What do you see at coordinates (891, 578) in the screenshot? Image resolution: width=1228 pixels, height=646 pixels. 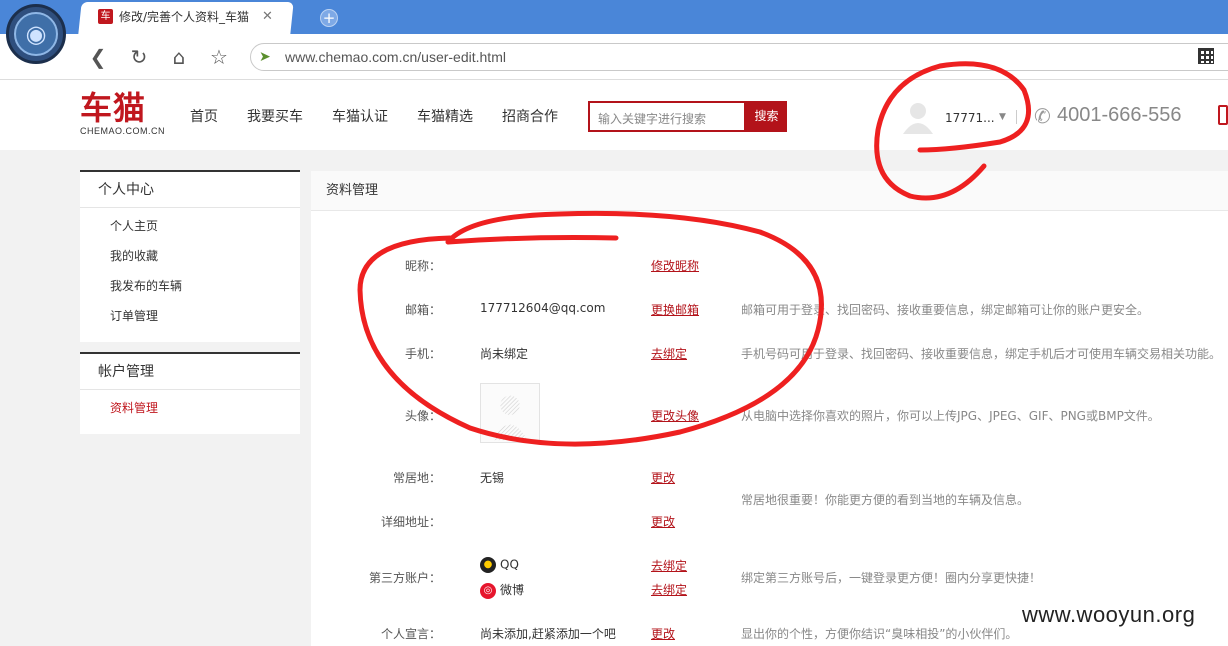 I see `third-party-hint: 绑定第三方账号后，一键登录更方便！圈内分享更快捷！` at bounding box center [891, 578].